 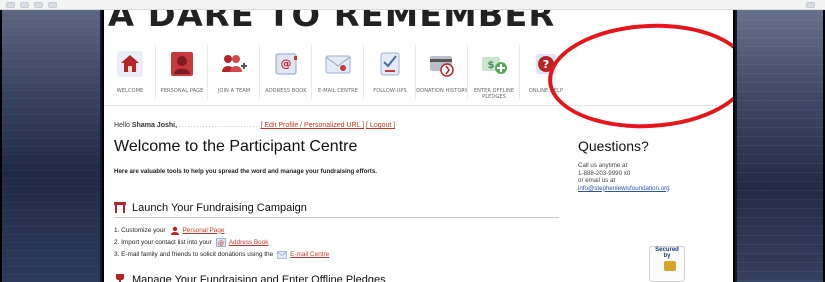 What do you see at coordinates (154, 125) in the screenshot?
I see `user-name: Shama Joshi,` at bounding box center [154, 125].